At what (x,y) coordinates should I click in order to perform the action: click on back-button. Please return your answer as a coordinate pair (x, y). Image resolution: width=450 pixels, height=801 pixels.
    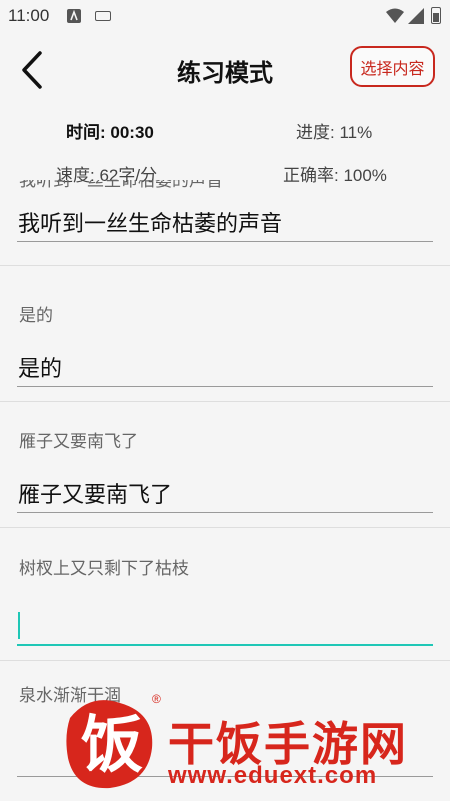
    Looking at the image, I should click on (32, 70).